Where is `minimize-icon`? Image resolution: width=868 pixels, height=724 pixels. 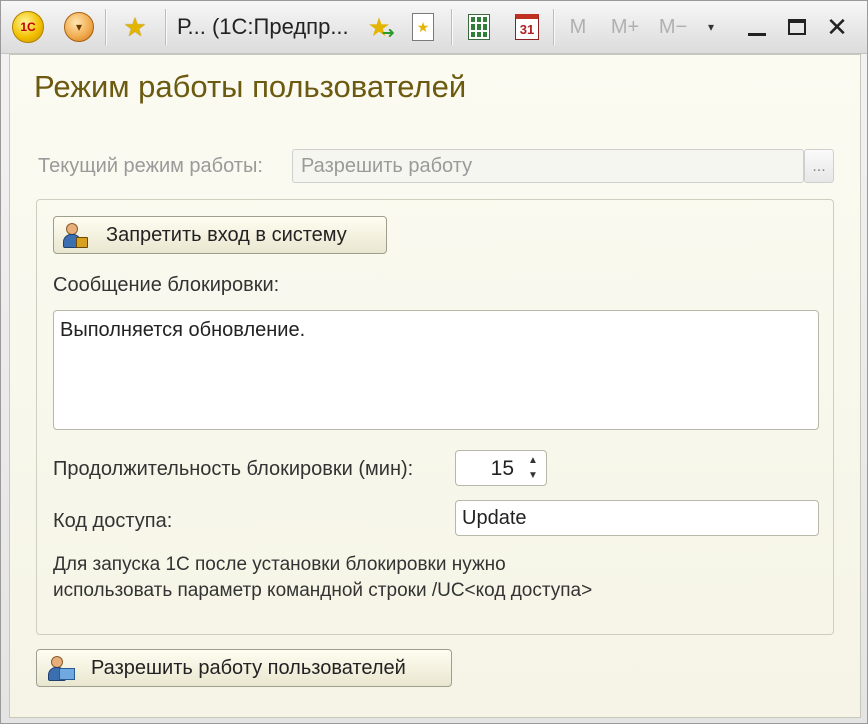
minimize-icon is located at coordinates (757, 34).